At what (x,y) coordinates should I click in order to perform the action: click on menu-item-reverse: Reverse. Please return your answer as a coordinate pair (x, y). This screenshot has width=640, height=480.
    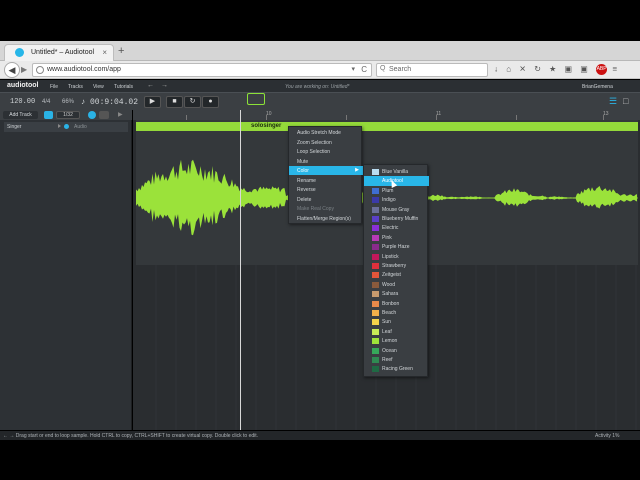
    Looking at the image, I should click on (326, 189).